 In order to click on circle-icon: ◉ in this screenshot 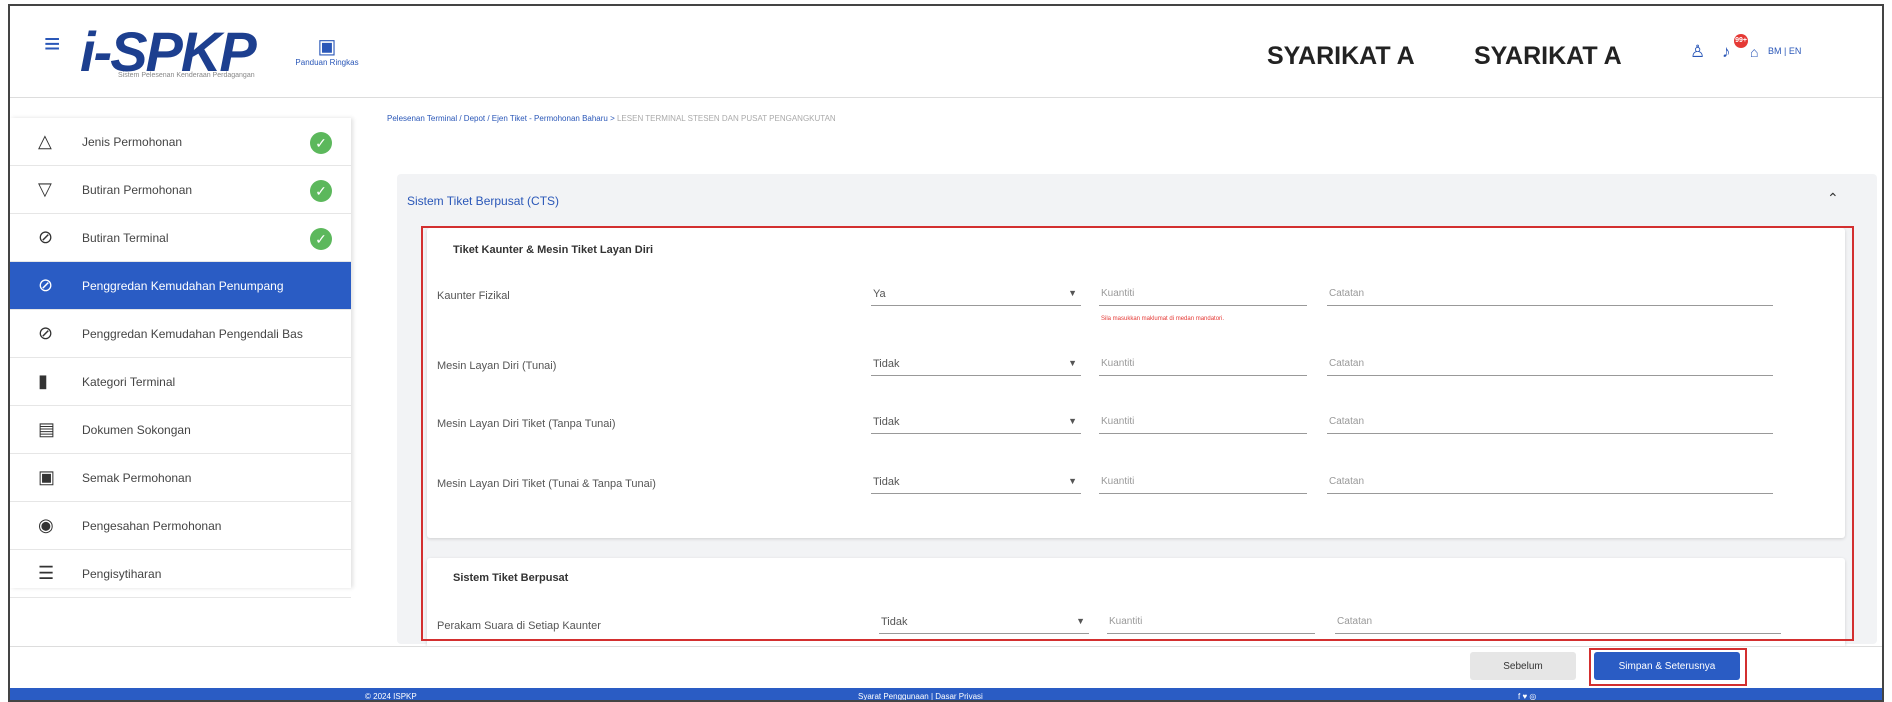, I will do `click(46, 525)`.